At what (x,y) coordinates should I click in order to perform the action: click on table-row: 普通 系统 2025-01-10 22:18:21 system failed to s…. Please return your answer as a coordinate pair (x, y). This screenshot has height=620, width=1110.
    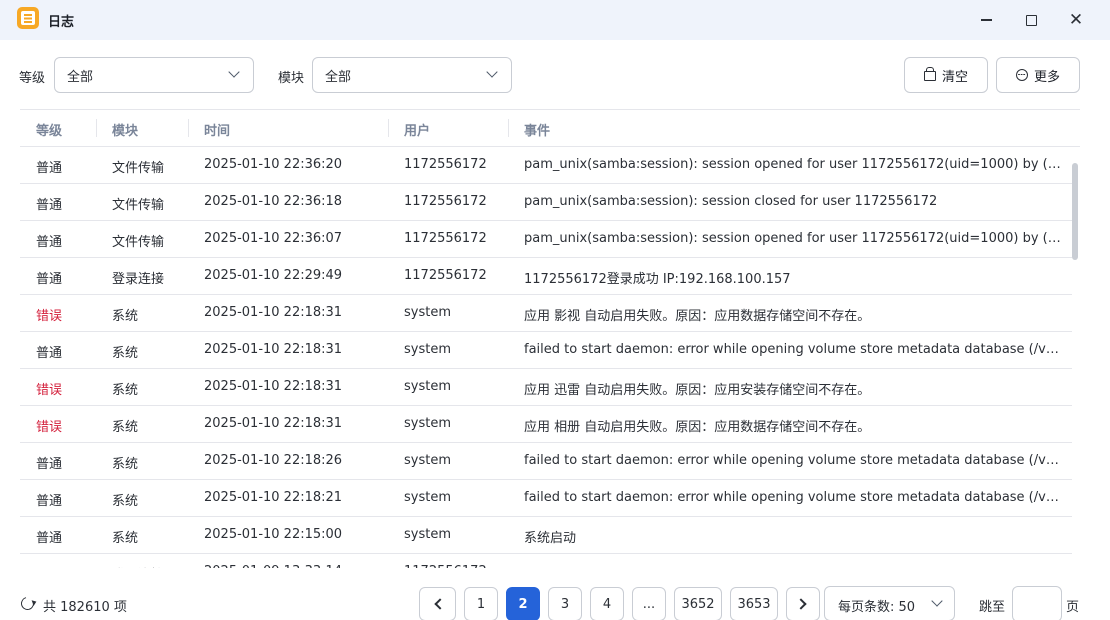
    Looking at the image, I should click on (546, 498).